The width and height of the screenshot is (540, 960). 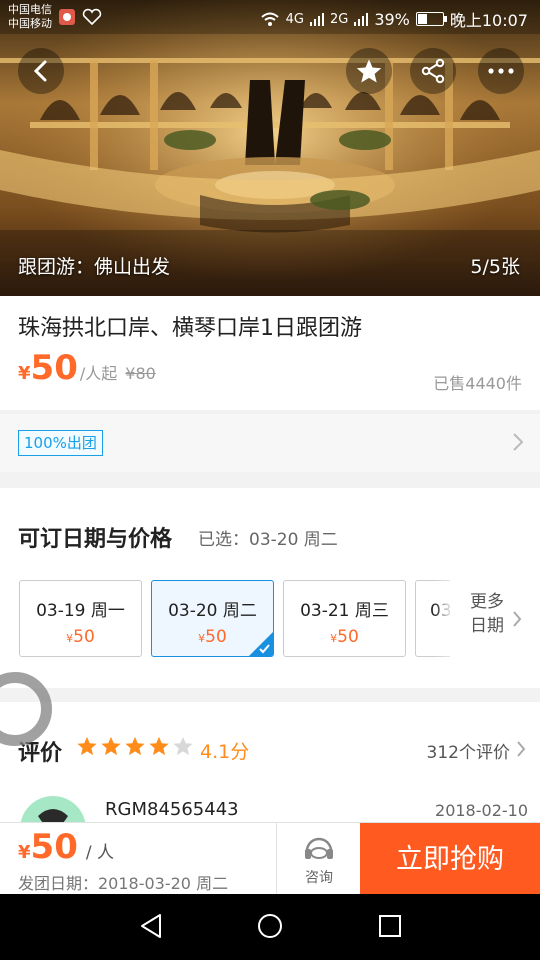 What do you see at coordinates (140, 373) in the screenshot?
I see `original-price: ¥80` at bounding box center [140, 373].